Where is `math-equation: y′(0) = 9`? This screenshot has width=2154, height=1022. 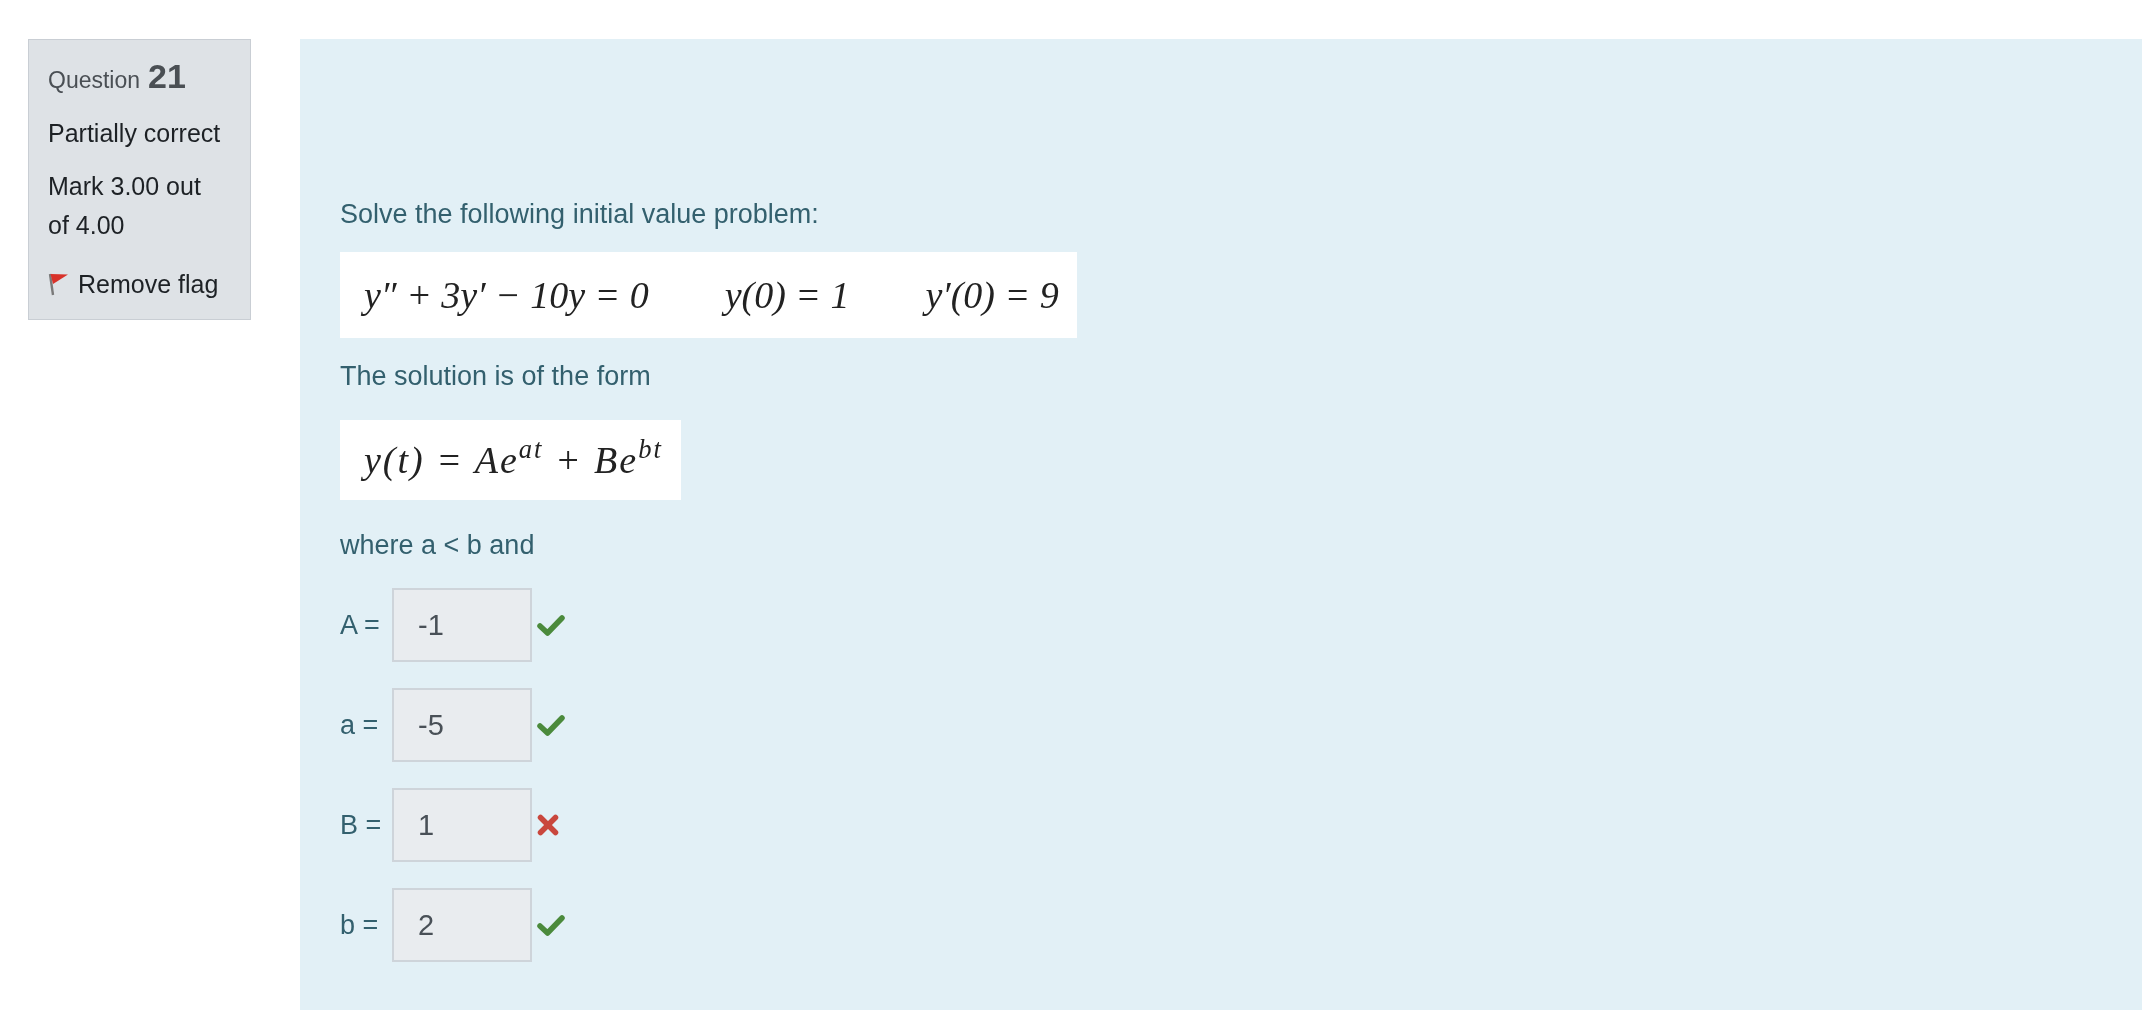 math-equation: y′(0) = 9 is located at coordinates (991, 295).